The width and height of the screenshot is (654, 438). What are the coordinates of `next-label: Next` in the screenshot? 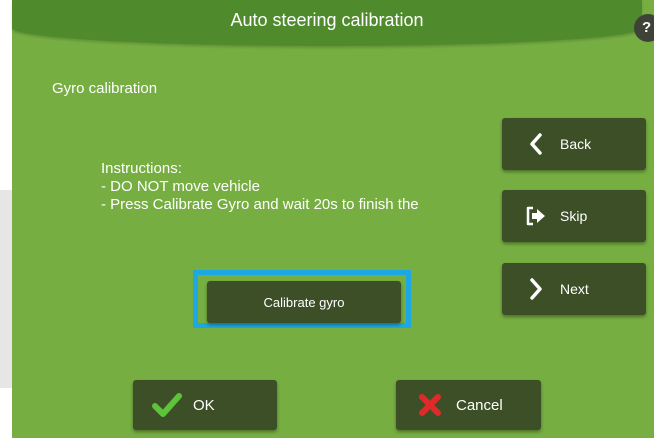 It's located at (574, 289).